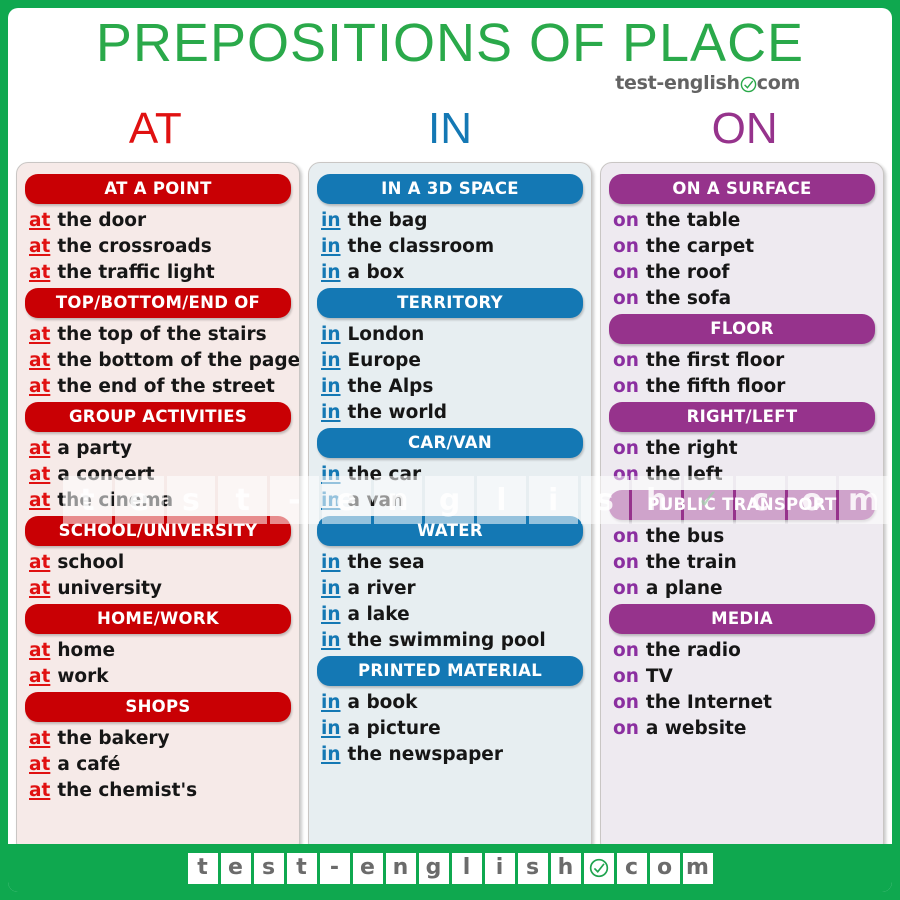 This screenshot has width=900, height=900. I want to click on phrase-label: the bag, so click(387, 220).